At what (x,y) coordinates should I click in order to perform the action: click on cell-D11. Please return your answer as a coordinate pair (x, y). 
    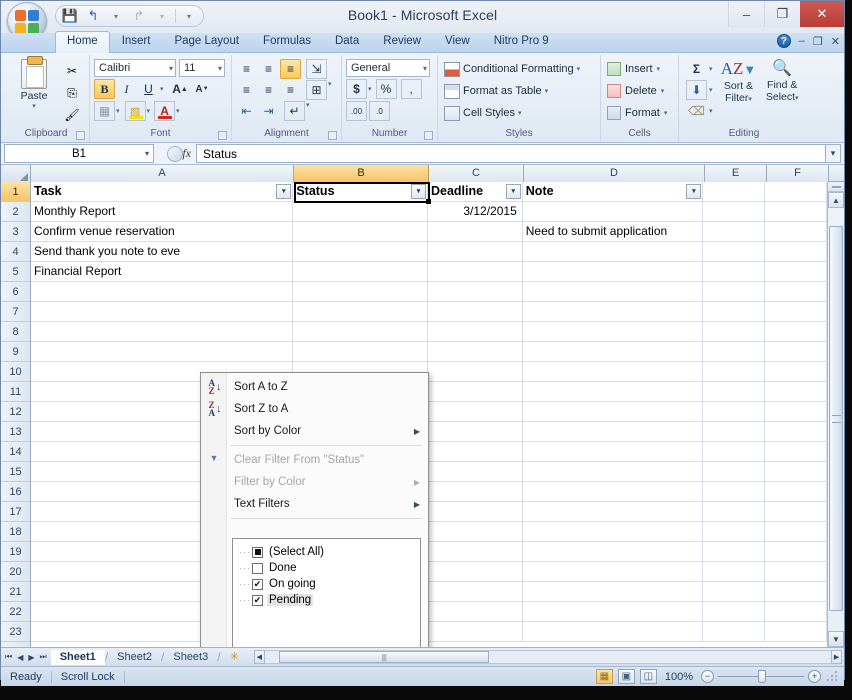
    Looking at the image, I should click on (613, 392).